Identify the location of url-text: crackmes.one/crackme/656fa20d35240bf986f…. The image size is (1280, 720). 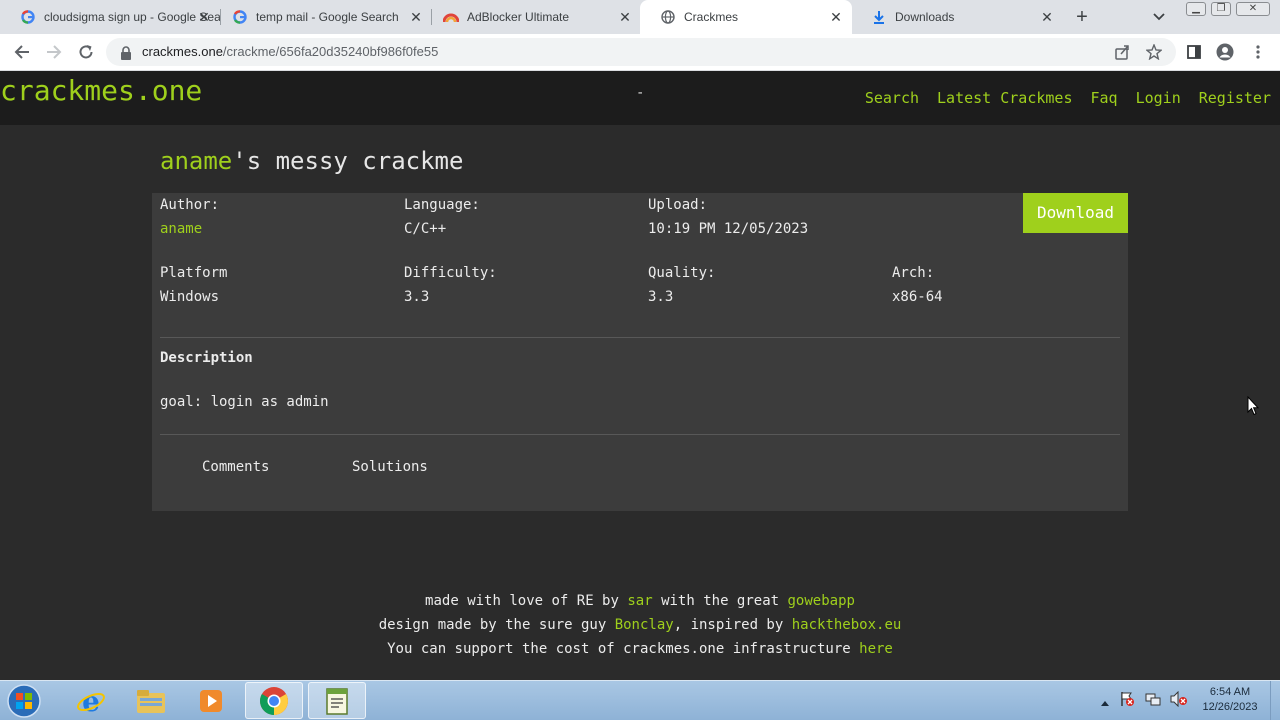
(290, 51).